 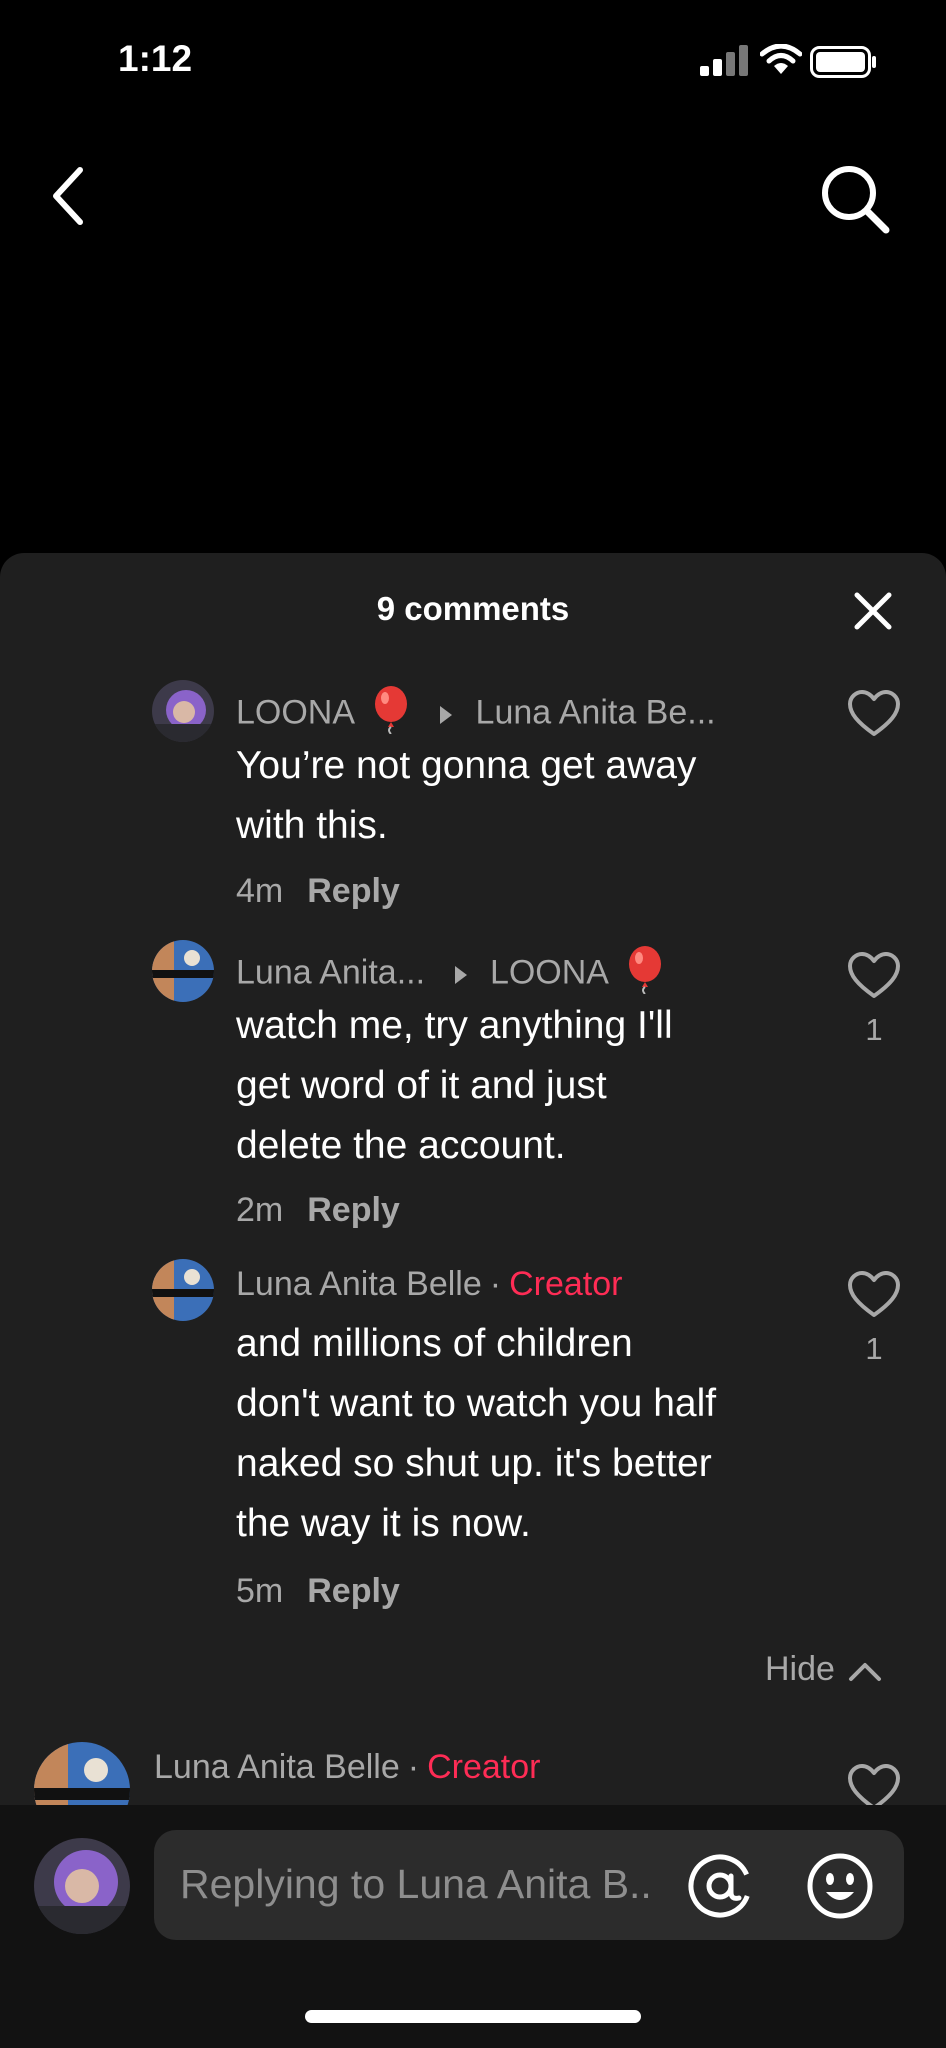 I want to click on comment-3-header: Luna Anita Belle · Creator, so click(x=429, y=1284).